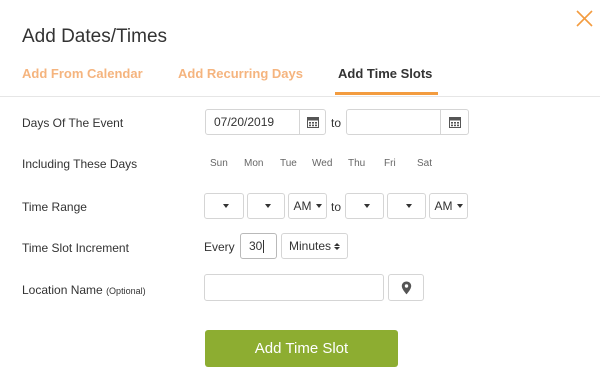  Describe the element at coordinates (424, 163) in the screenshot. I see `day-sat: Sat` at that location.